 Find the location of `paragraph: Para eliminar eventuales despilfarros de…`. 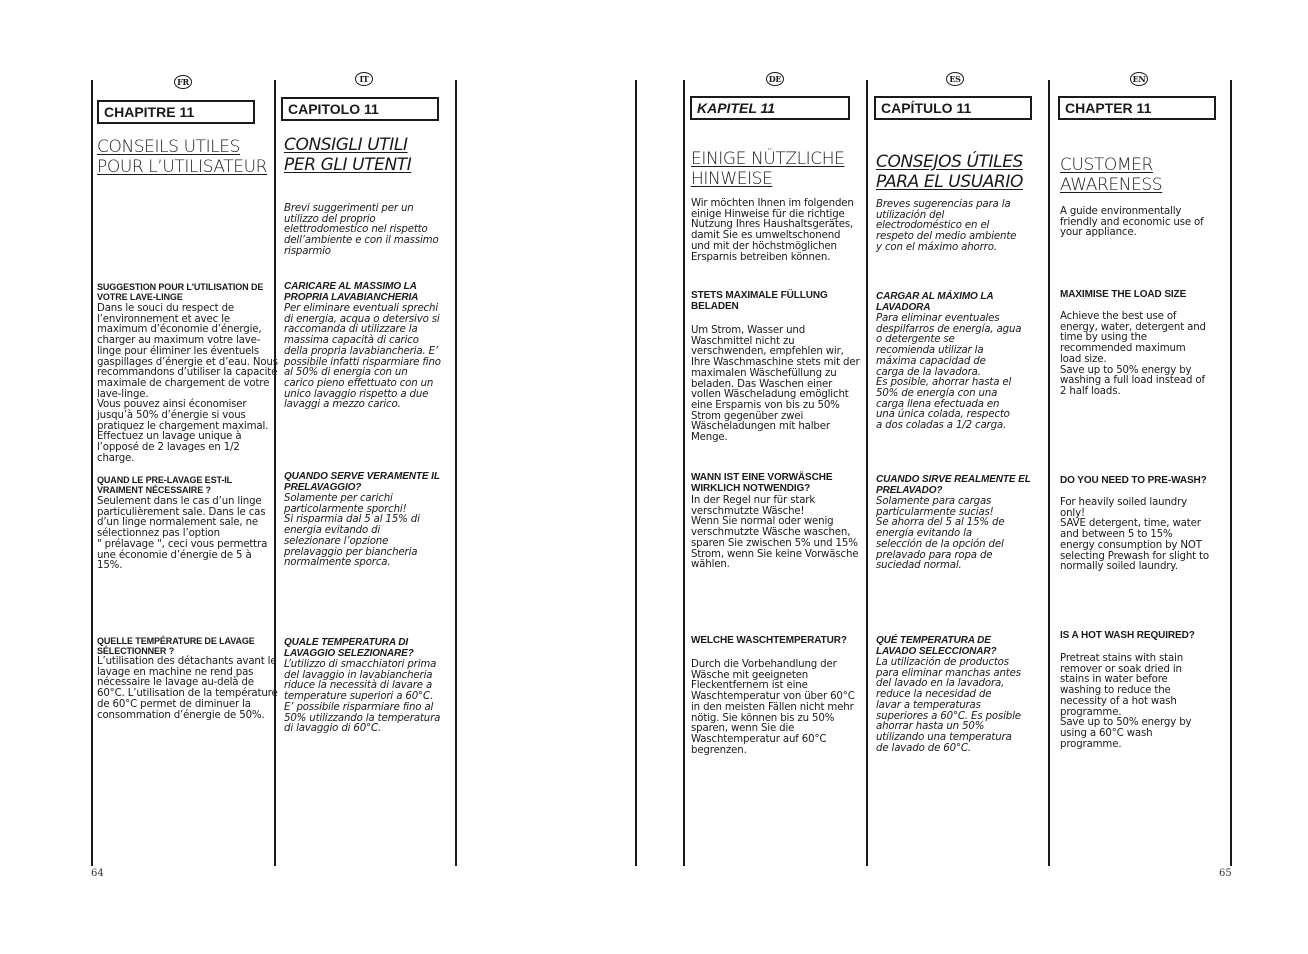

paragraph: Para eliminar eventuales despilfarros de… is located at coordinates (949, 372).